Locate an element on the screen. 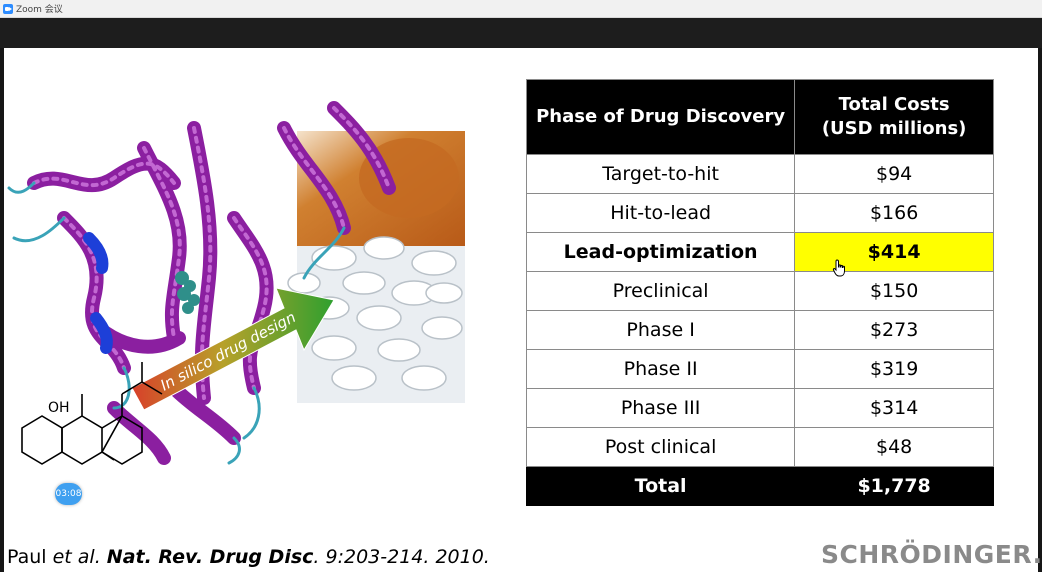  header-cost-line1: Total Costs is located at coordinates (894, 104).